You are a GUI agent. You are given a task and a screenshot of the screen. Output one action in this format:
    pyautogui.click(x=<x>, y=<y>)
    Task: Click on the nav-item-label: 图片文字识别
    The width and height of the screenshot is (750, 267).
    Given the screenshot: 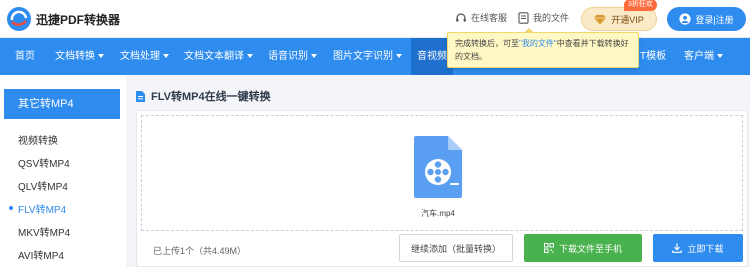 What is the action you would take?
    pyautogui.click(x=363, y=56)
    